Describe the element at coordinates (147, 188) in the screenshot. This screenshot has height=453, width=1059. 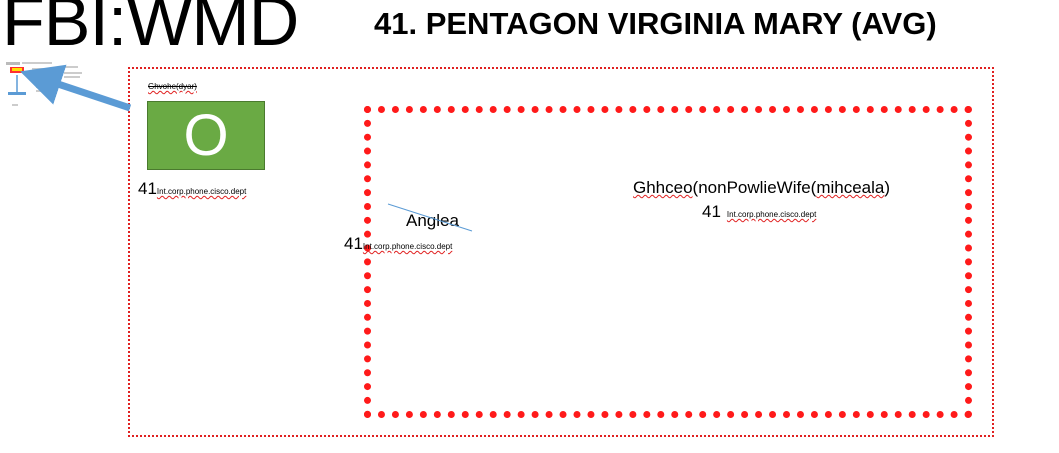
I see `node-number: 41` at that location.